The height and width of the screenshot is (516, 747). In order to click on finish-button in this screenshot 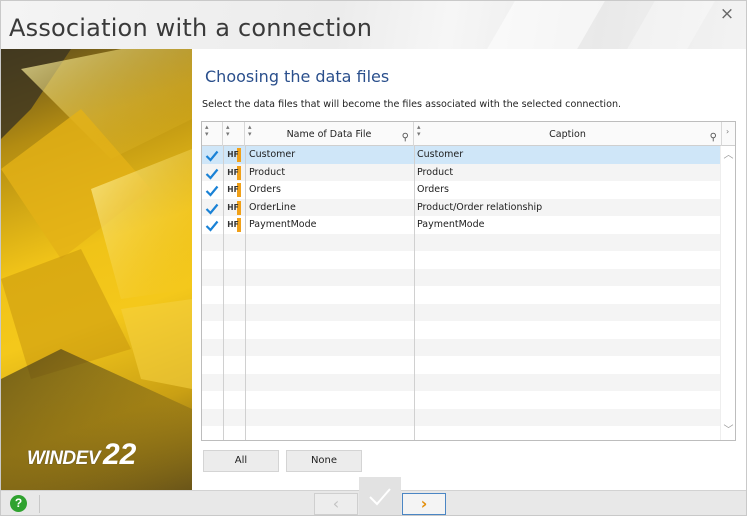, I will do `click(380, 496)`.